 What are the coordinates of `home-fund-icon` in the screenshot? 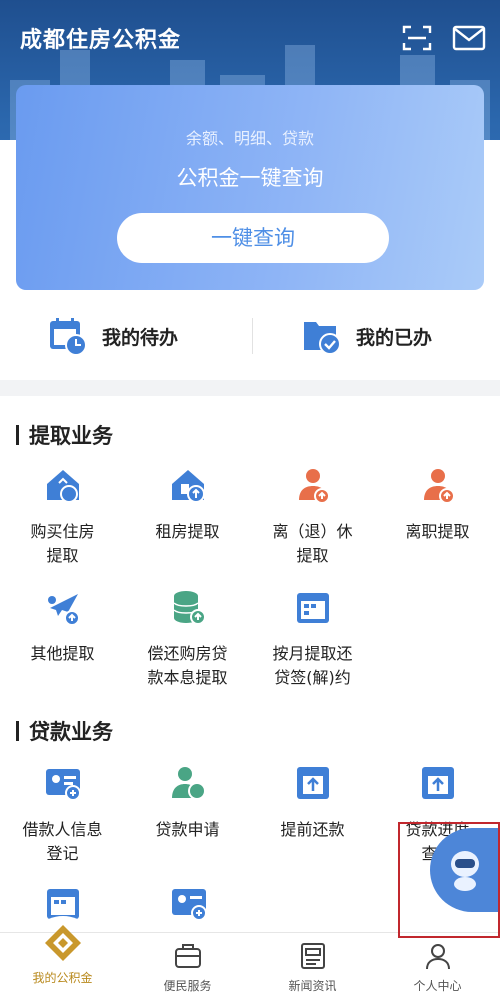 It's located at (62, 943).